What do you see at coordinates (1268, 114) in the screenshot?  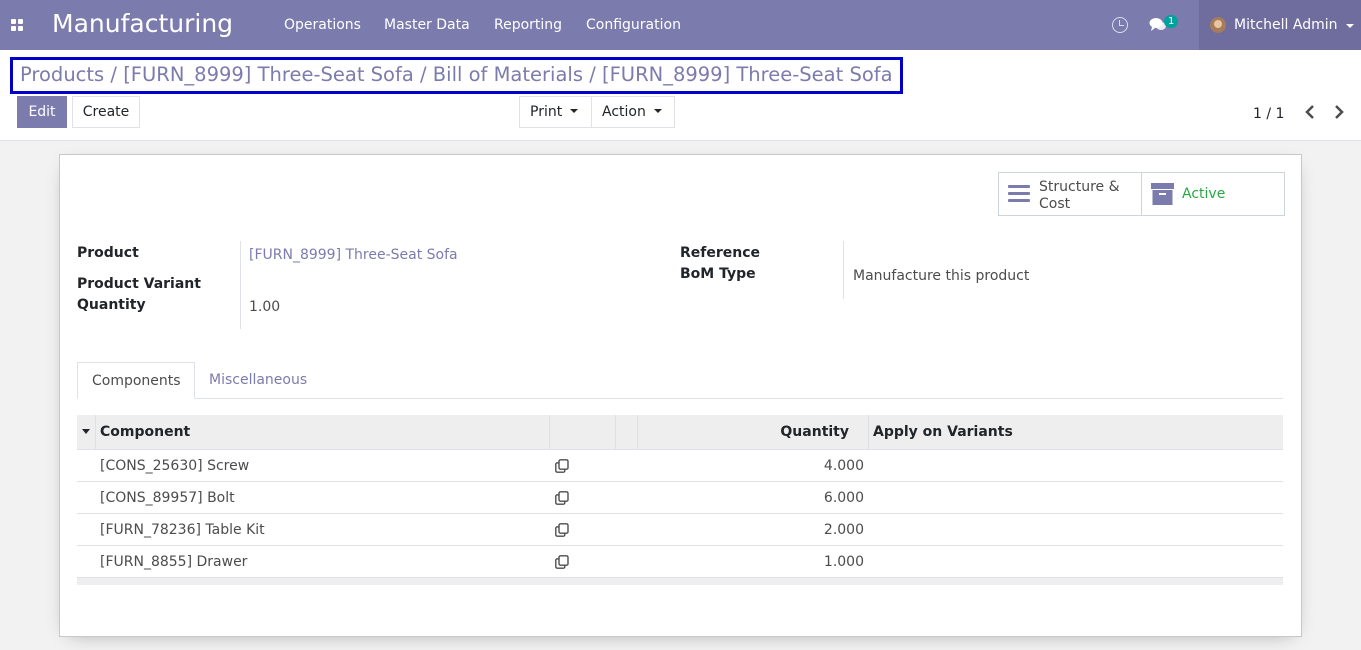 I see `pager-value: 1 / 1` at bounding box center [1268, 114].